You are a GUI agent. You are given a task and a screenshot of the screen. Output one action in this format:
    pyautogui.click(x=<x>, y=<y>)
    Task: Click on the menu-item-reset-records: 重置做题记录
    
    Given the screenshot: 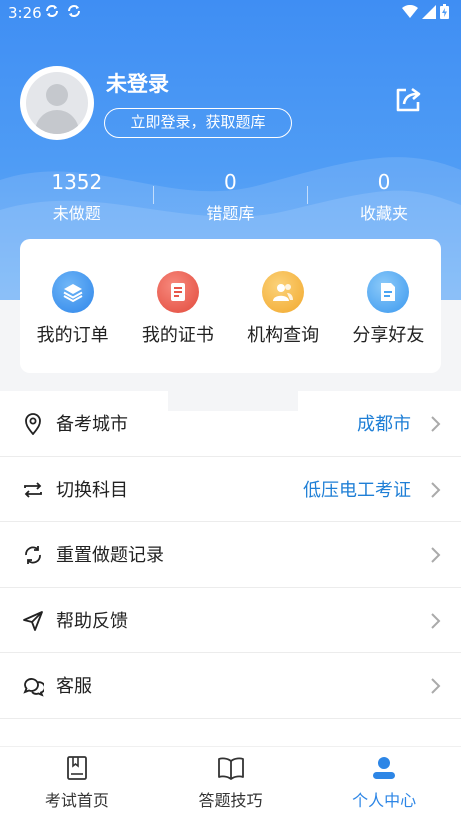 What is the action you would take?
    pyautogui.click(x=230, y=555)
    